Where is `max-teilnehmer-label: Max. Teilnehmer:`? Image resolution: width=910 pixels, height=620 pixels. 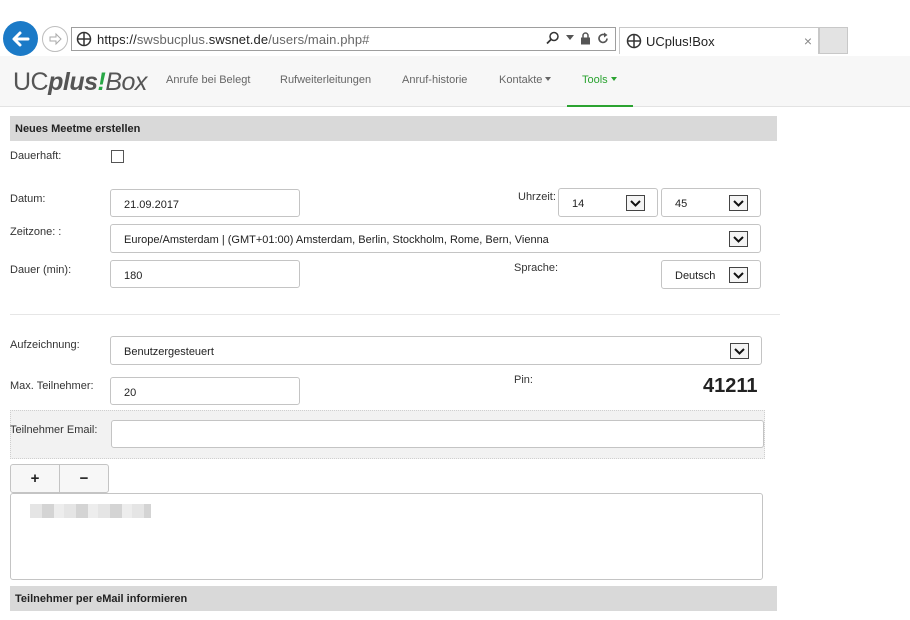
max-teilnehmer-label: Max. Teilnehmer: is located at coordinates (52, 386).